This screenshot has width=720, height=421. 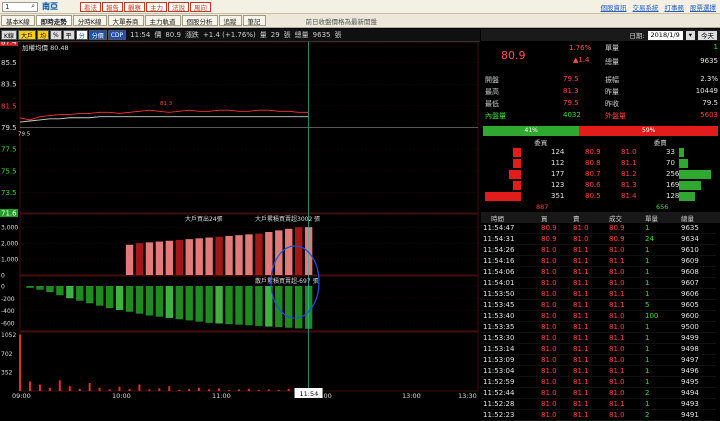 What do you see at coordinates (665, 35) in the screenshot?
I see `date-input: 2018/1/9` at bounding box center [665, 35].